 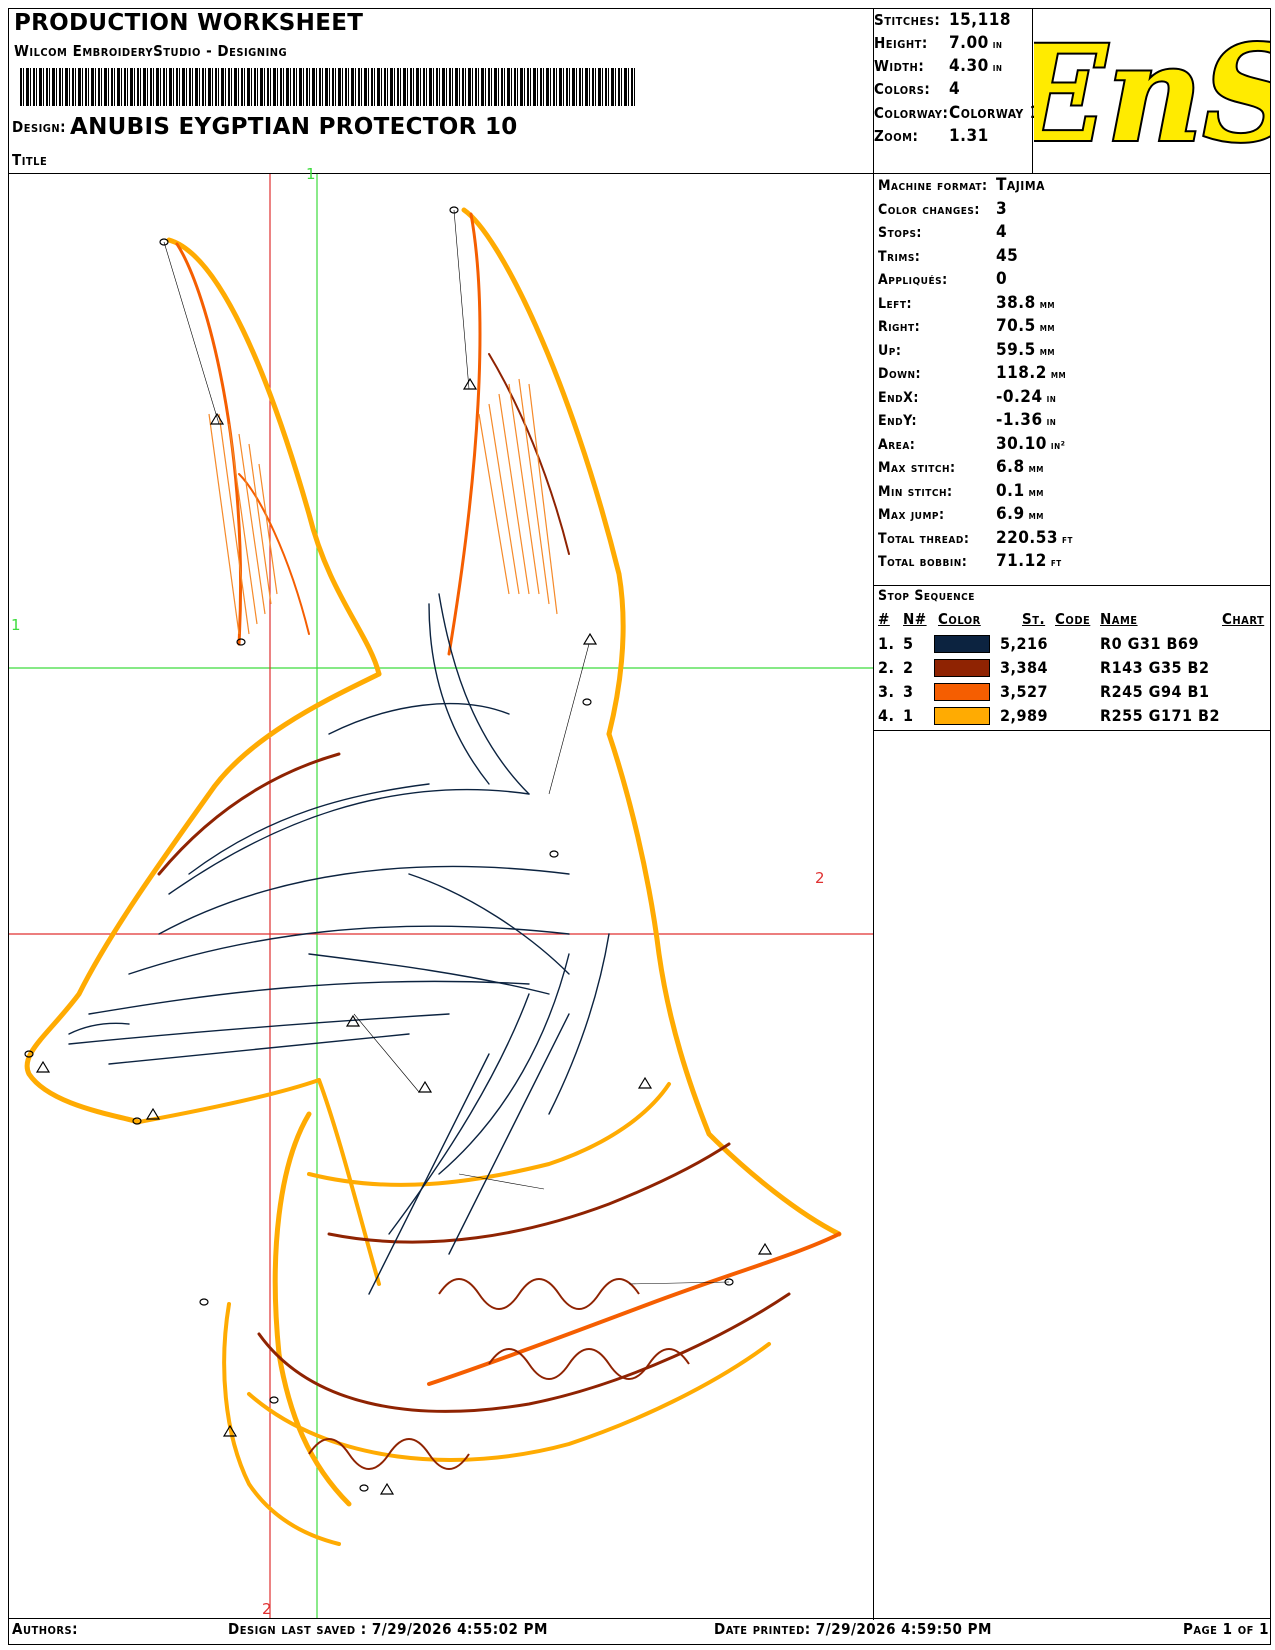 What do you see at coordinates (1019, 420) in the screenshot?
I see `property-value: -1.36` at bounding box center [1019, 420].